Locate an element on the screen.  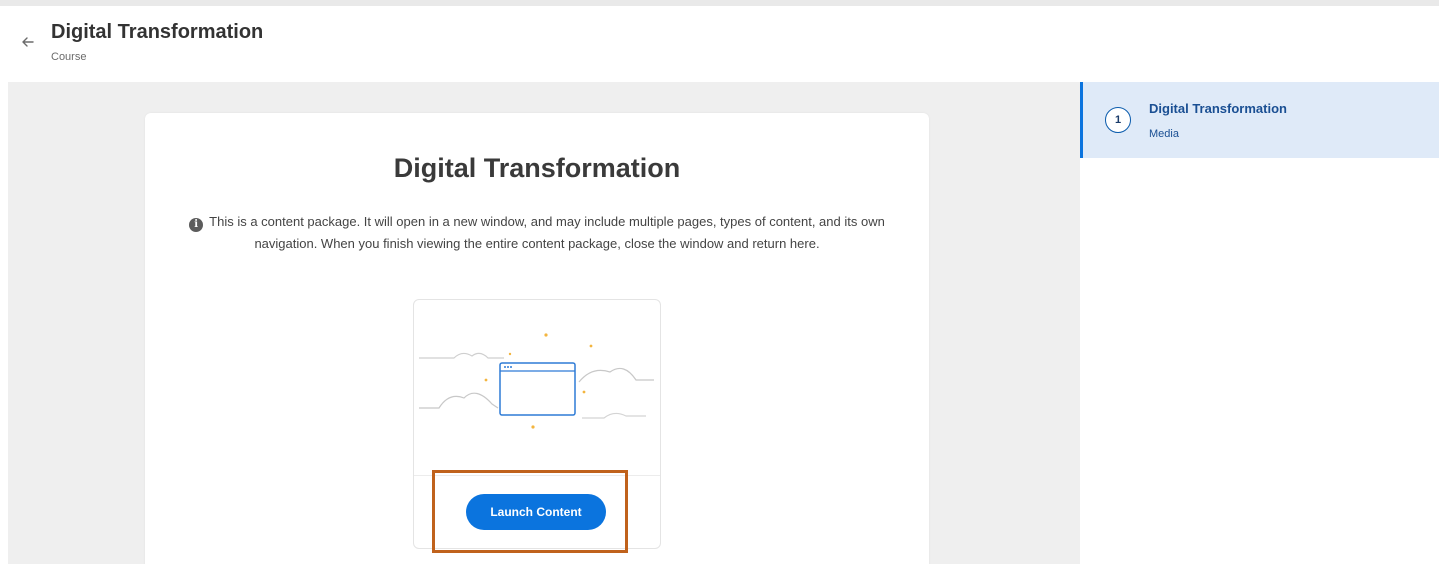
page-title: Digital Transformation is located at coordinates (157, 32).